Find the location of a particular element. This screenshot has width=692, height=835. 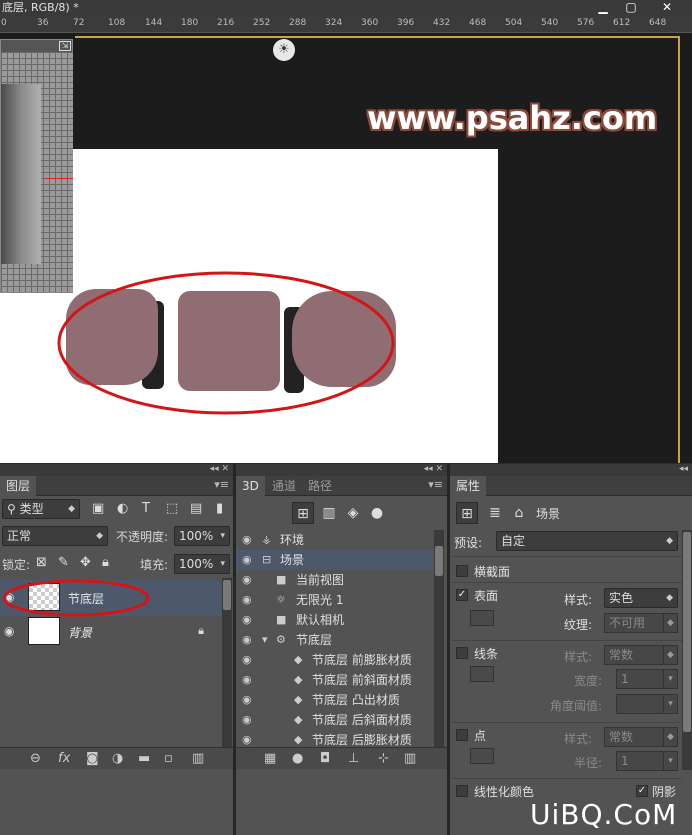

layers-scrollbar is located at coordinates (227, 664).